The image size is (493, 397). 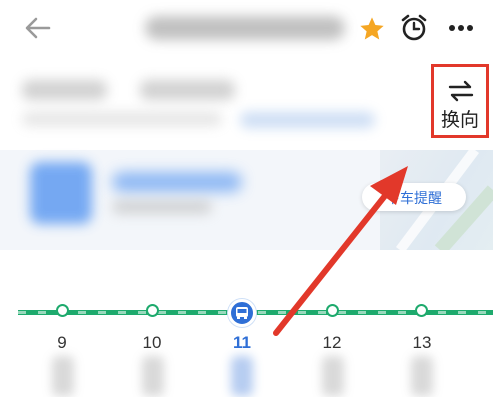 I want to click on back-arrow-icon, so click(x=38, y=28).